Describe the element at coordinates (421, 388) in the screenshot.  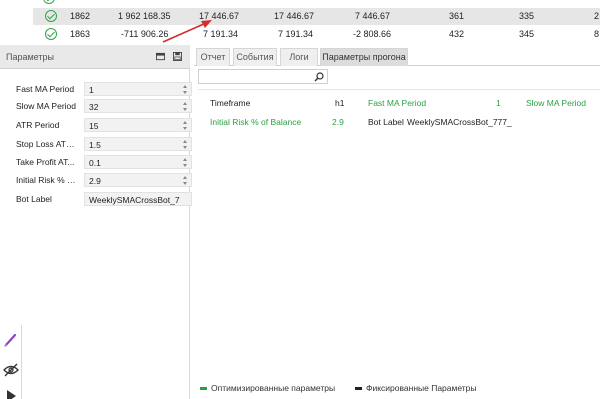
I see `legend-fixed: Фиксированные Параметры` at that location.